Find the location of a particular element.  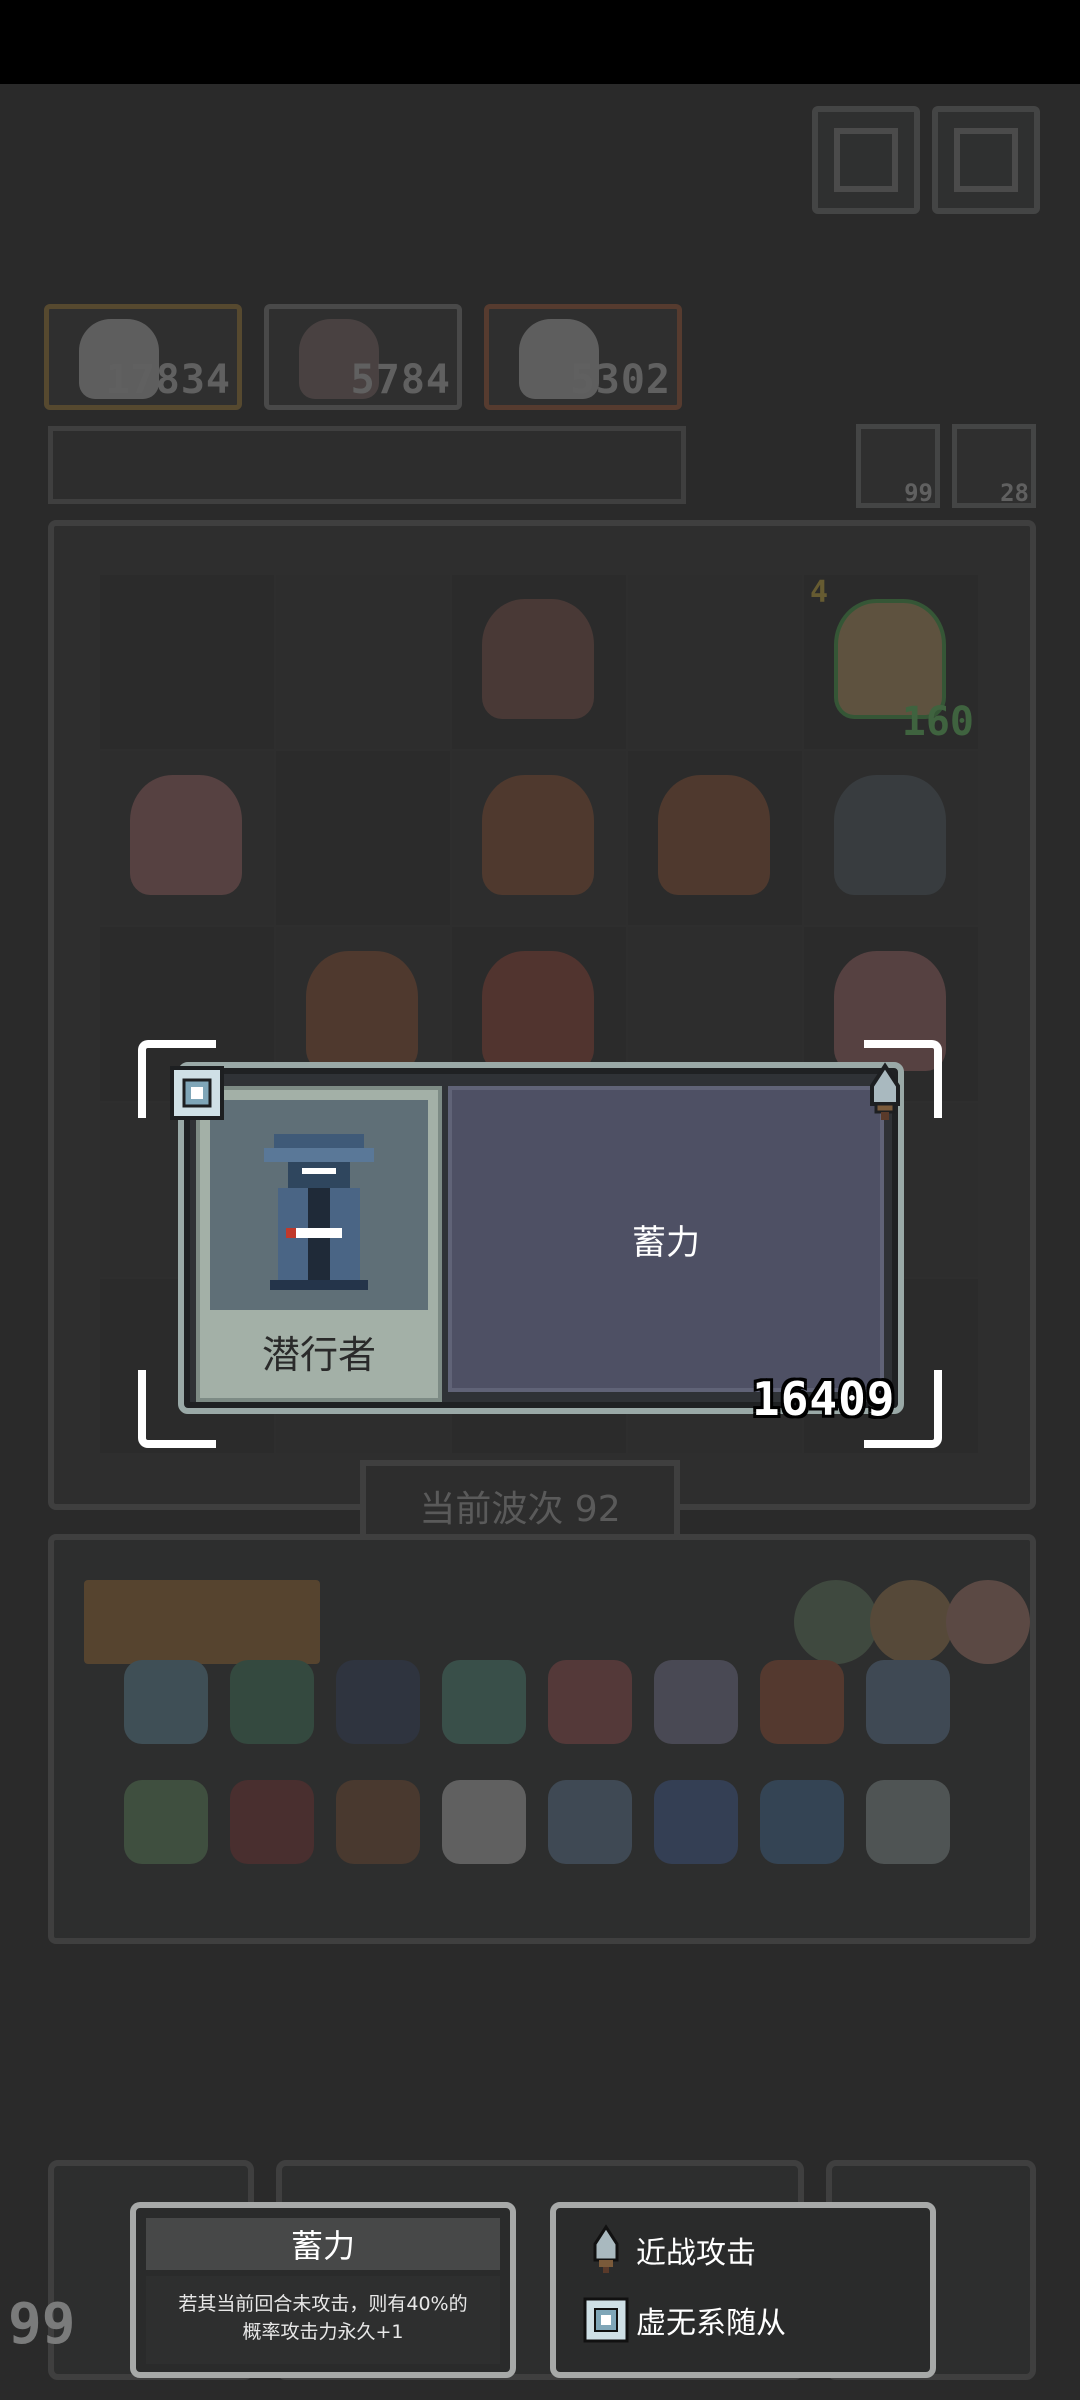

key-button: 28 is located at coordinates (994, 466).